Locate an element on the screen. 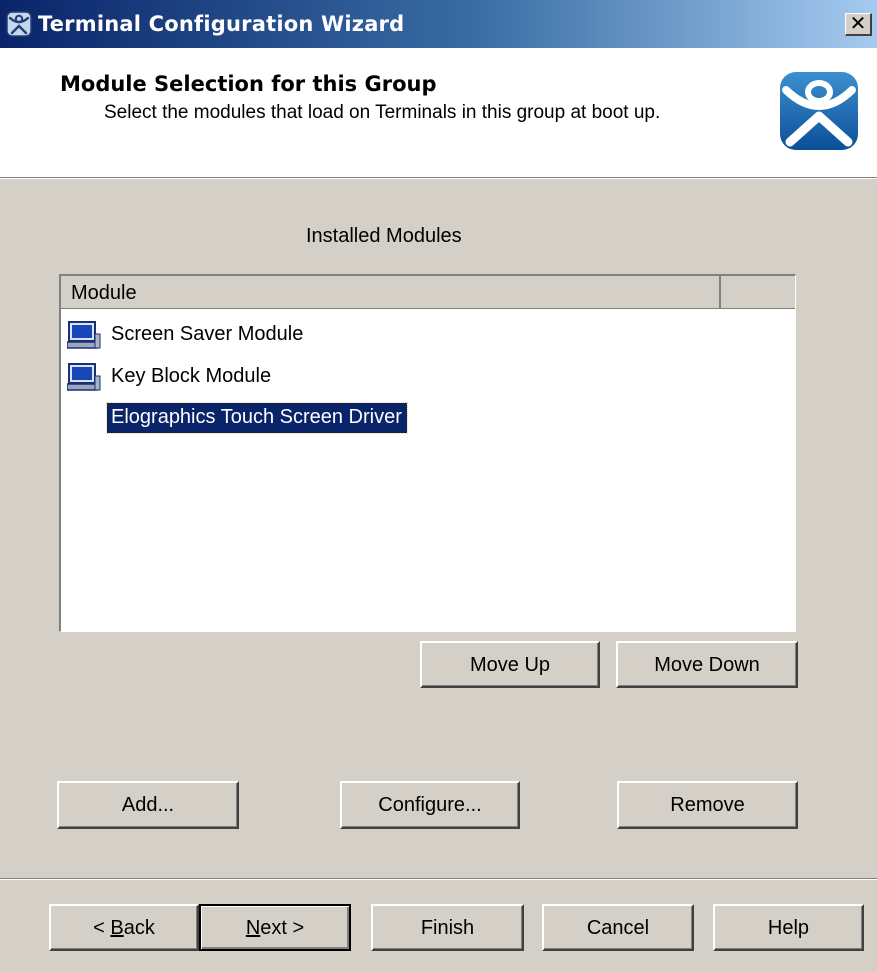 The image size is (877, 972). column-header-blank is located at coordinates (758, 292).